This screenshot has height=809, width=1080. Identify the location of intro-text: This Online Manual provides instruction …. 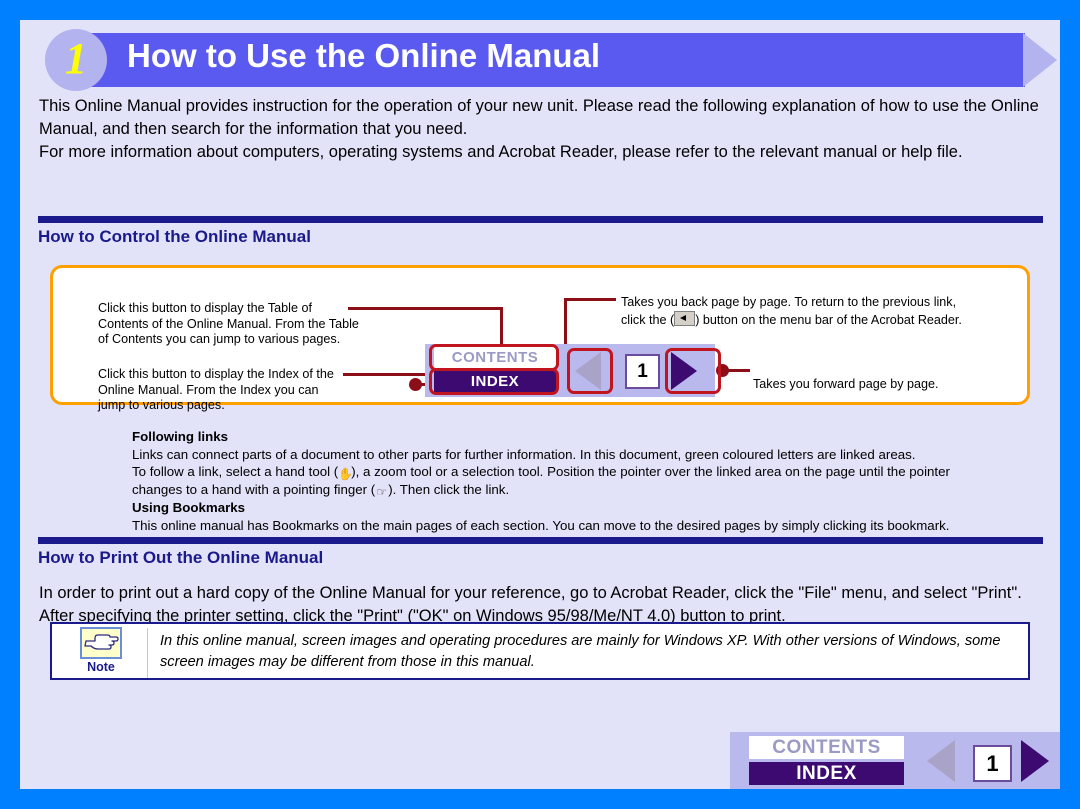
(541, 129).